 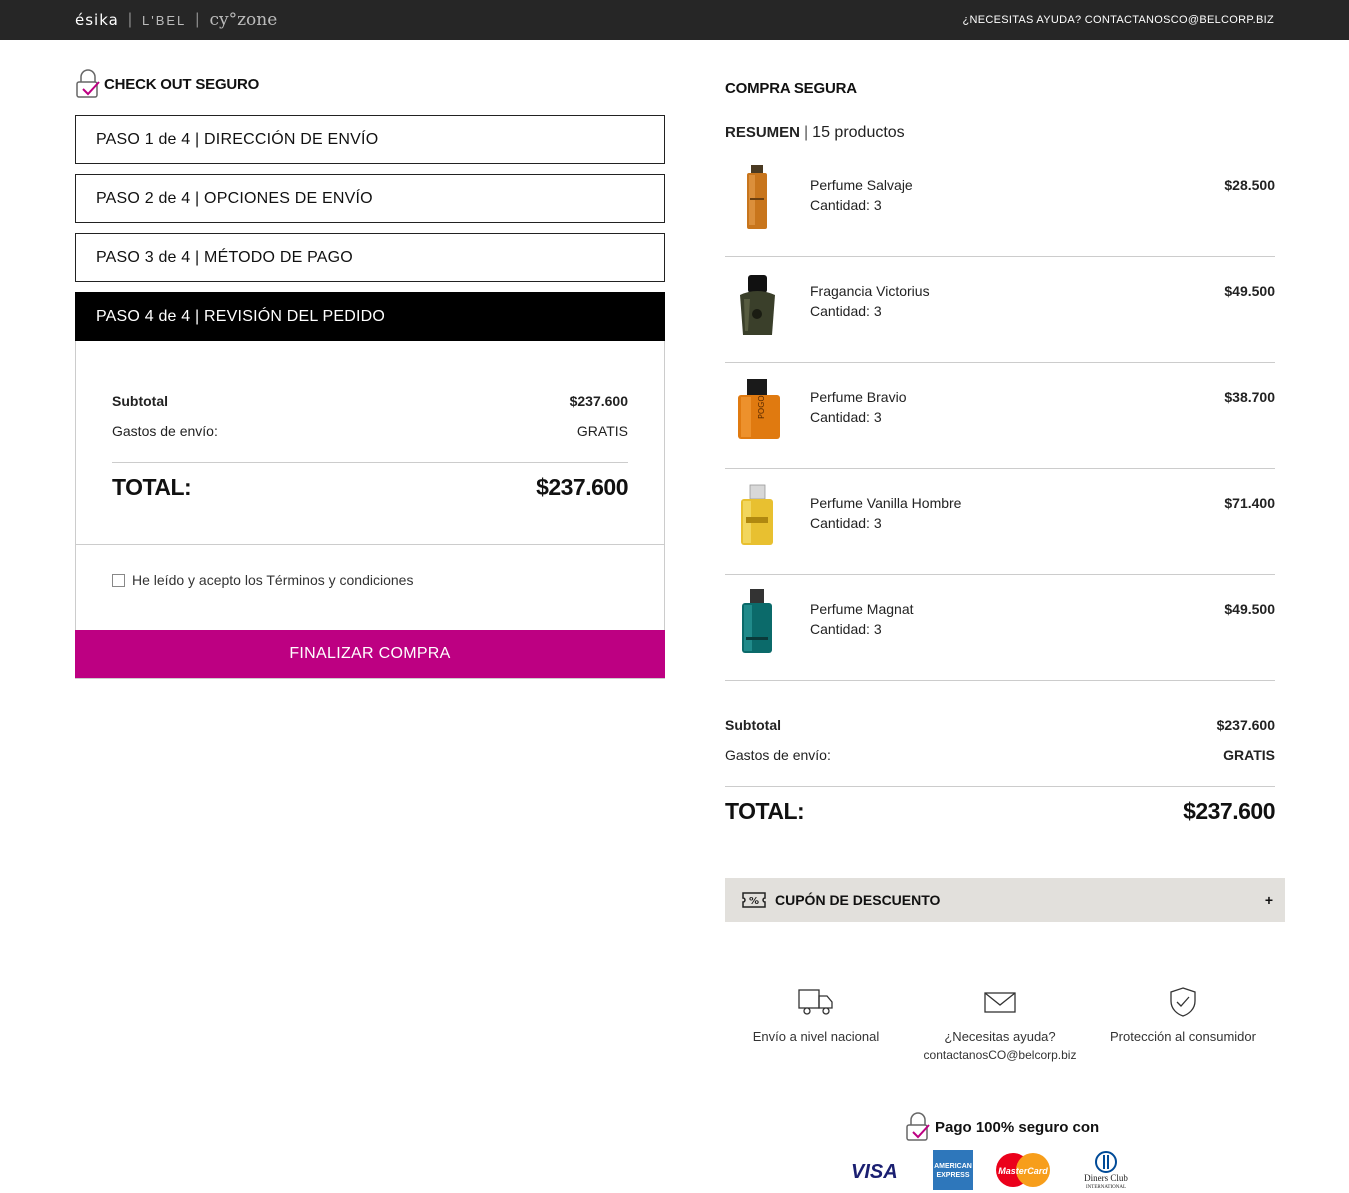 What do you see at coordinates (1000, 628) in the screenshot?
I see `list-item: Perfume Magnat Cantidad: 3 $49.500` at bounding box center [1000, 628].